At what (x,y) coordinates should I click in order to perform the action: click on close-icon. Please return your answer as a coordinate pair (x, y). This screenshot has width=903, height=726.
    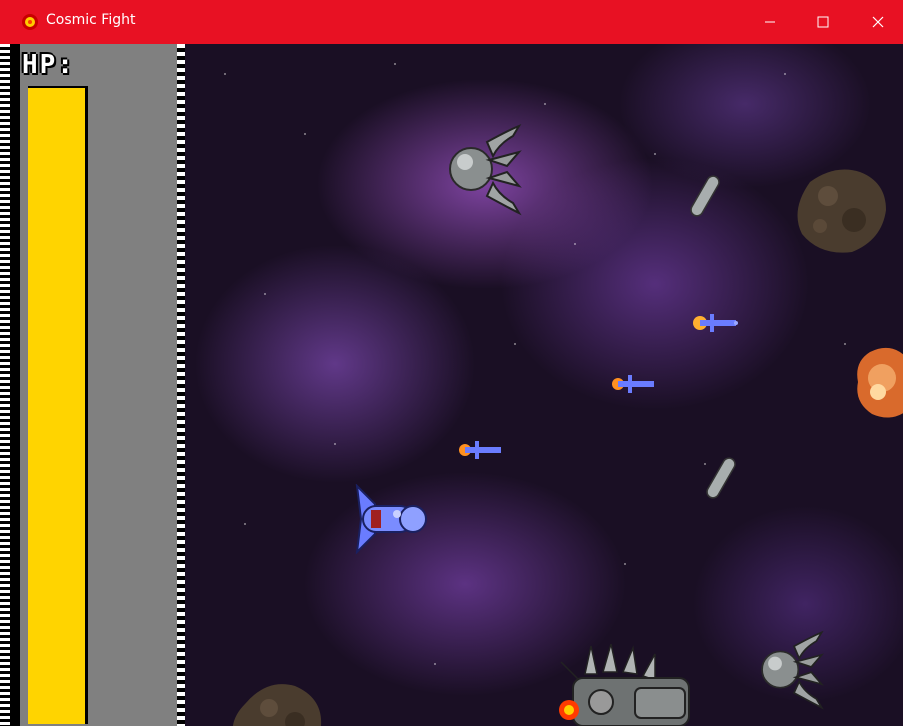
    Looking at the image, I should click on (878, 22).